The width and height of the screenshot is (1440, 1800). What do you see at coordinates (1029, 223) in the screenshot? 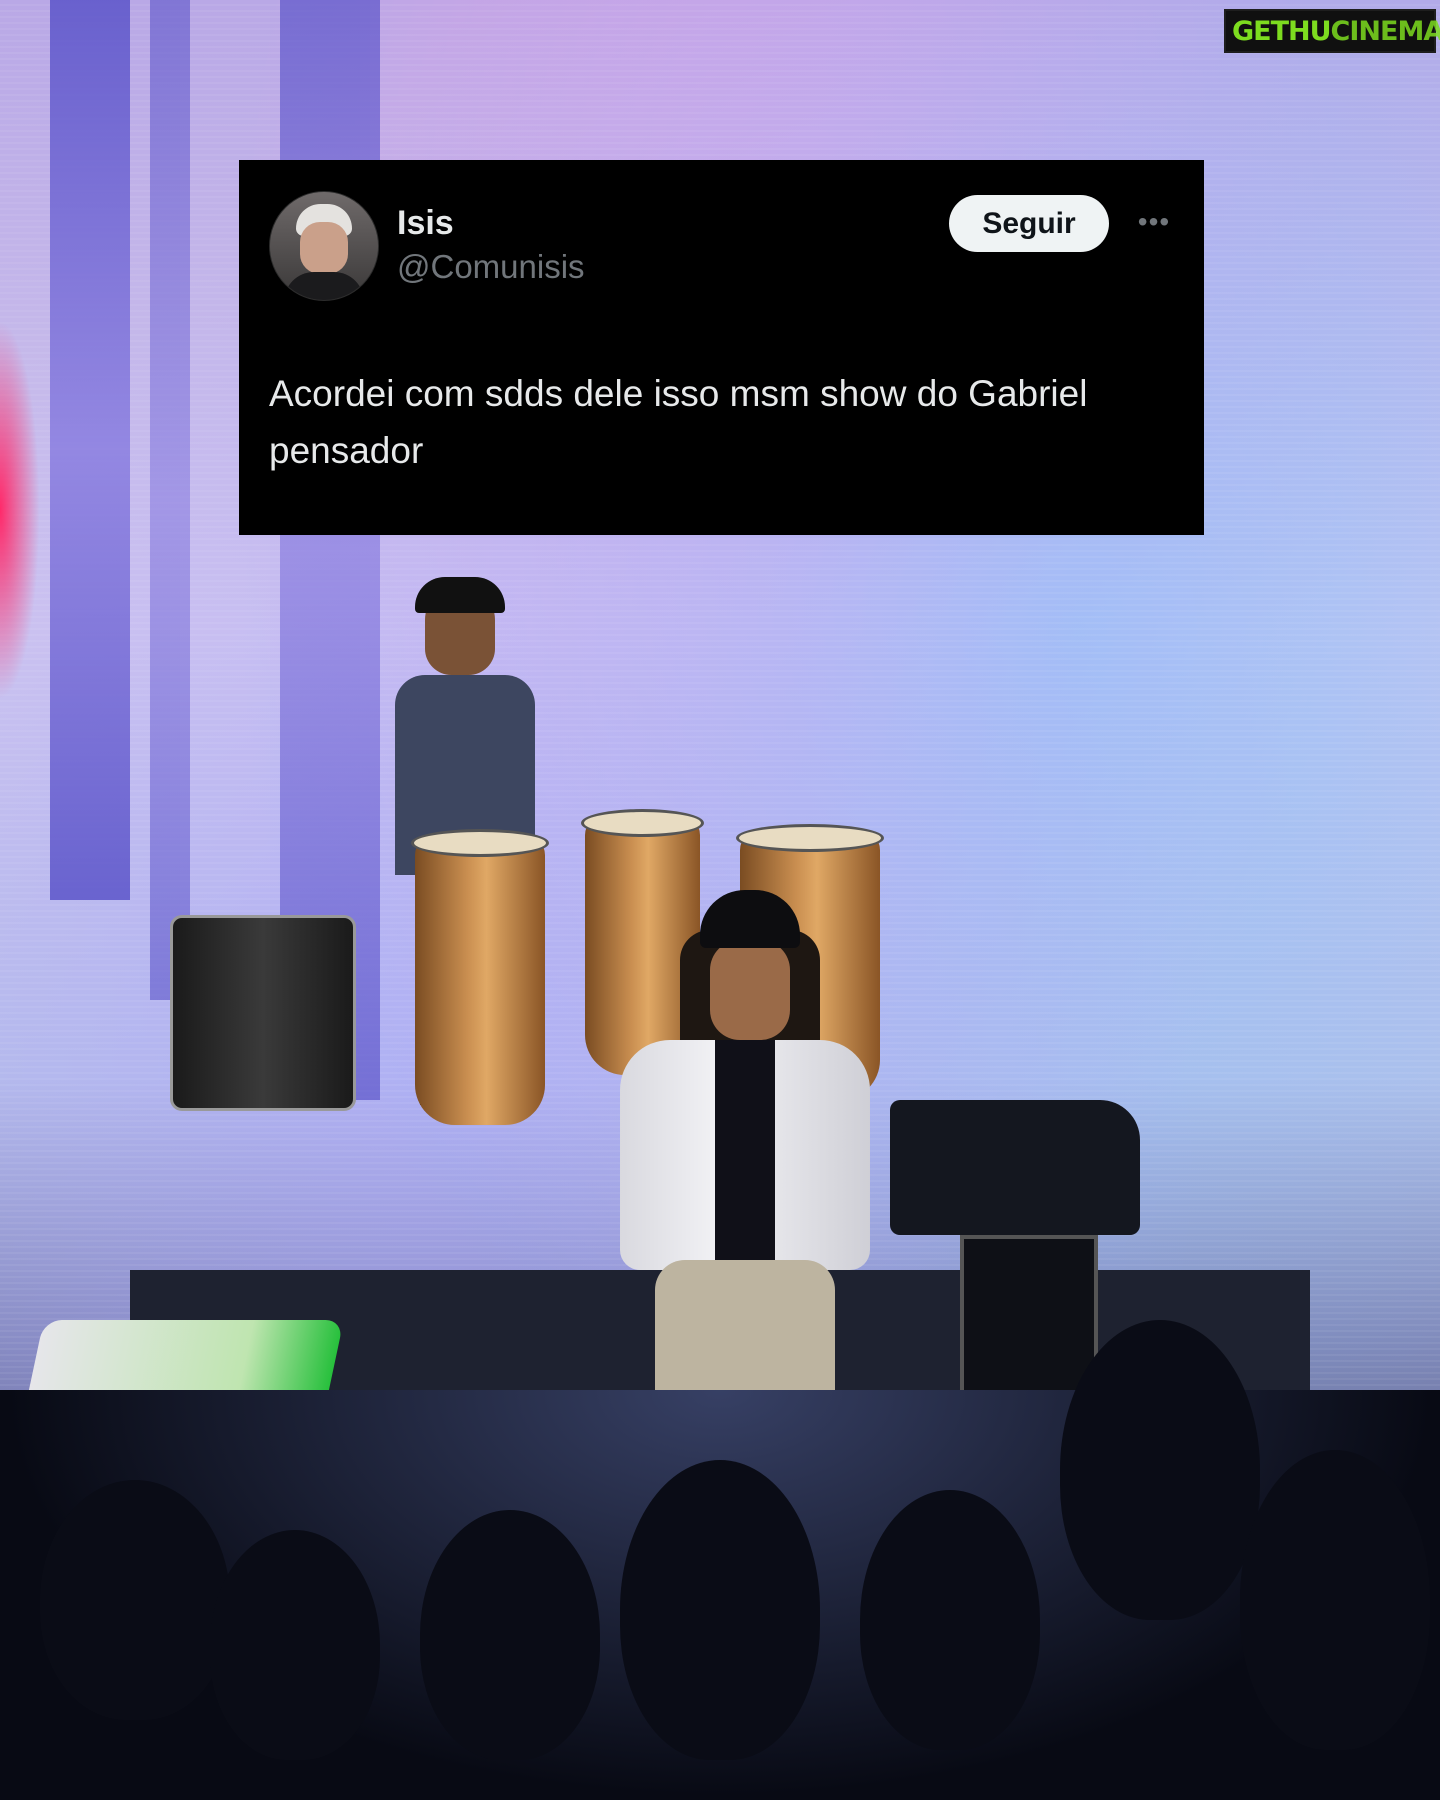
I see `follow-button: Seguir` at bounding box center [1029, 223].